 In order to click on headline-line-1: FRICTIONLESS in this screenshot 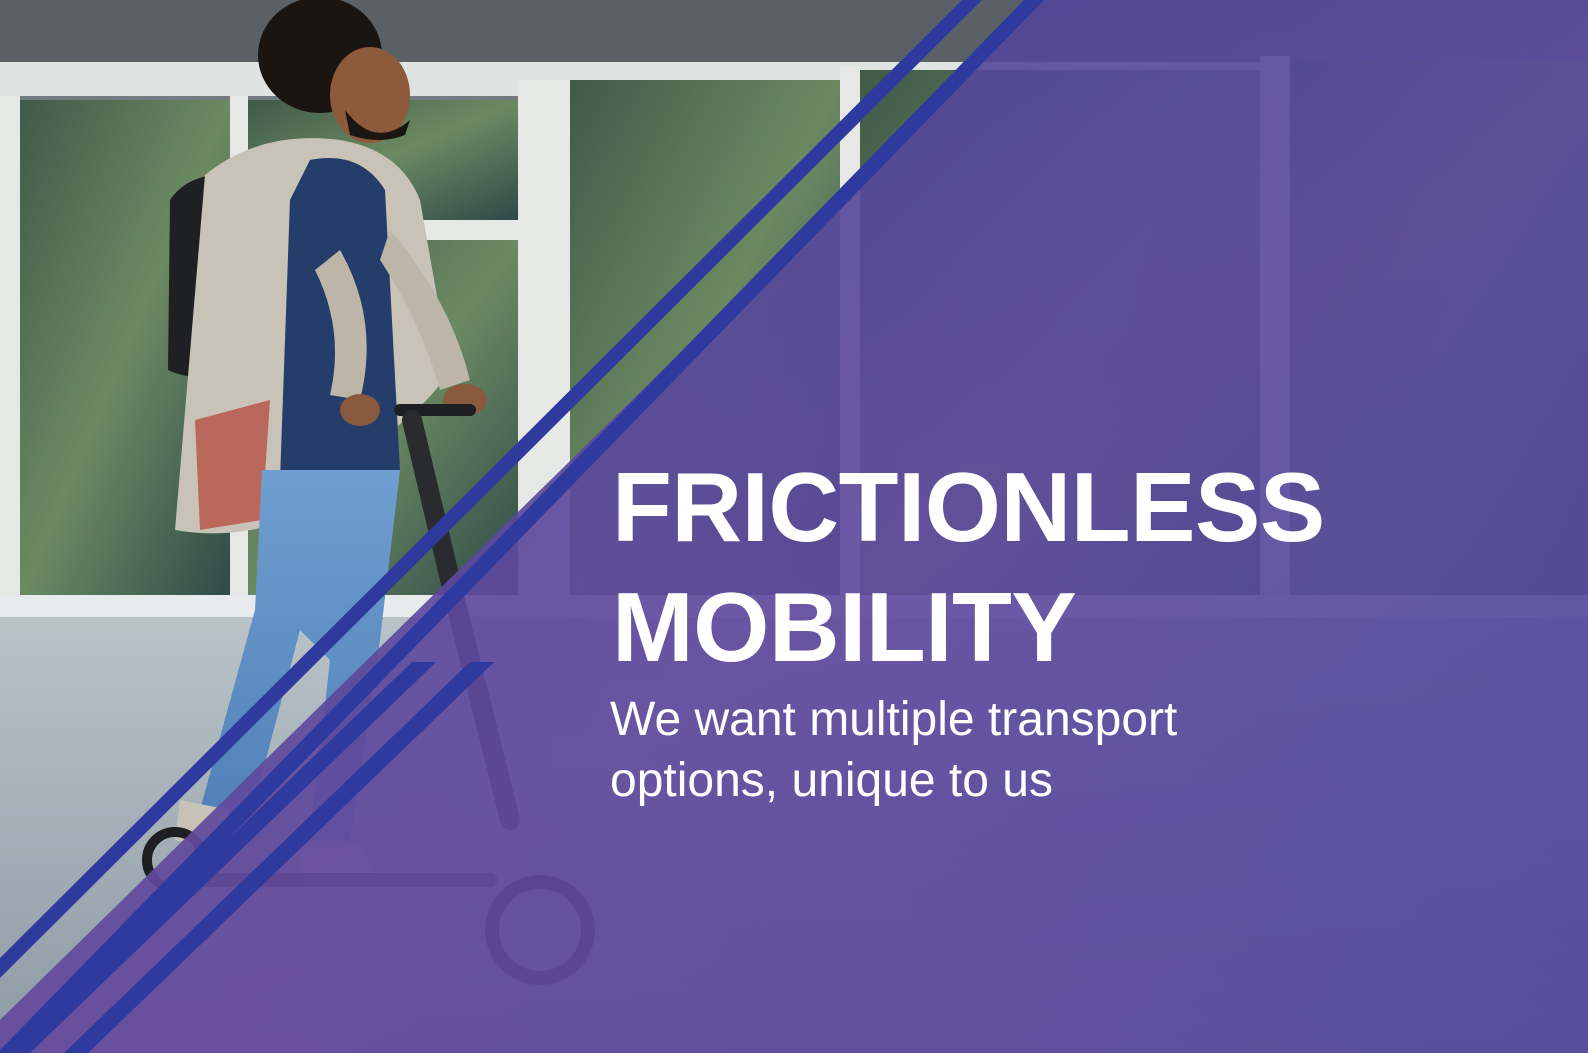, I will do `click(968, 507)`.